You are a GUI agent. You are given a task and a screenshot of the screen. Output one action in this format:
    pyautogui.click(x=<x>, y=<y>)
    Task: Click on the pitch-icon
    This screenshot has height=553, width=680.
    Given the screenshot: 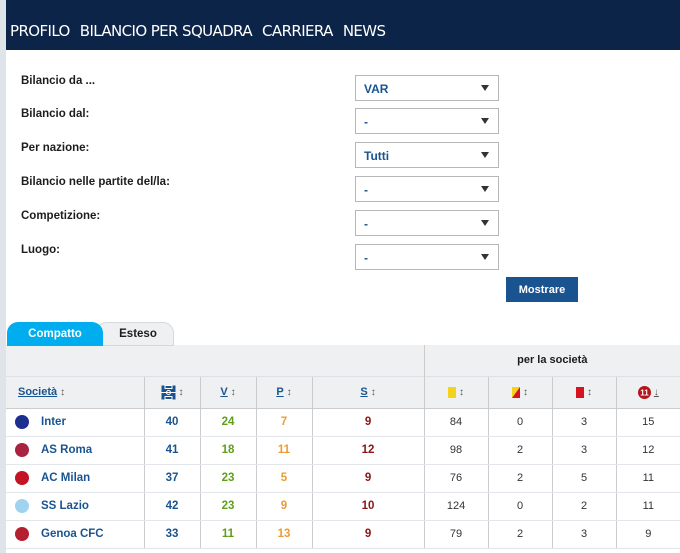 What is the action you would take?
    pyautogui.click(x=168, y=392)
    